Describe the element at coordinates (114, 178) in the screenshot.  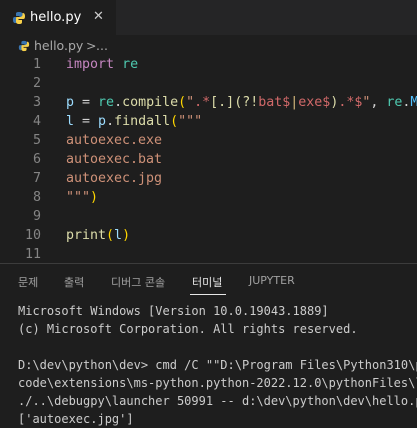
I see `string-literal: autoexec.jpg` at that location.